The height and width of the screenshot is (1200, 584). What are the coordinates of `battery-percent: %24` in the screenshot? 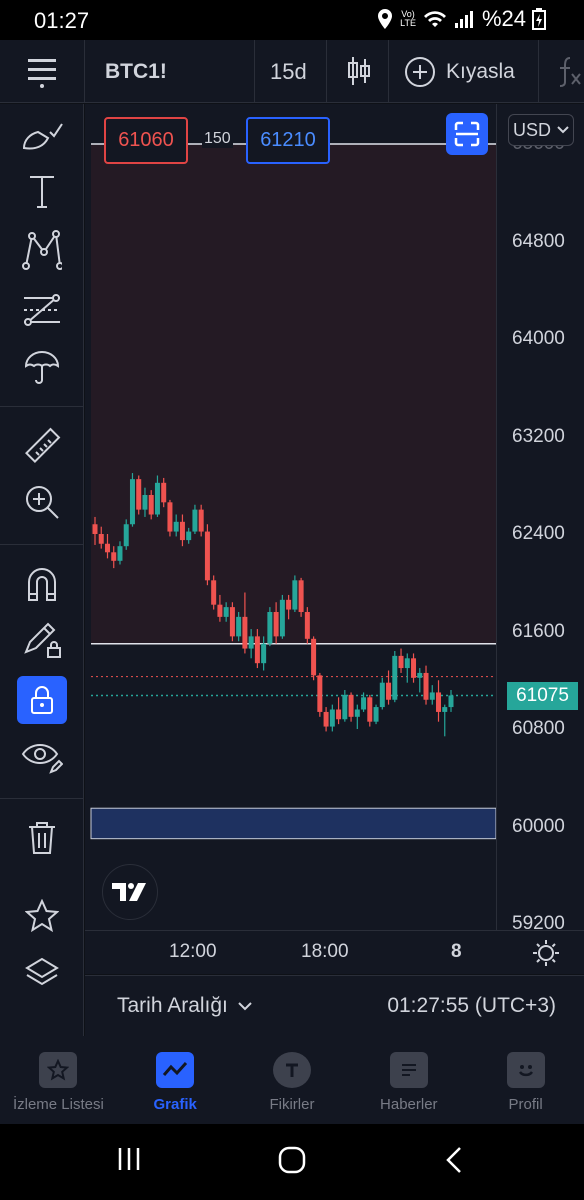 It's located at (503, 18).